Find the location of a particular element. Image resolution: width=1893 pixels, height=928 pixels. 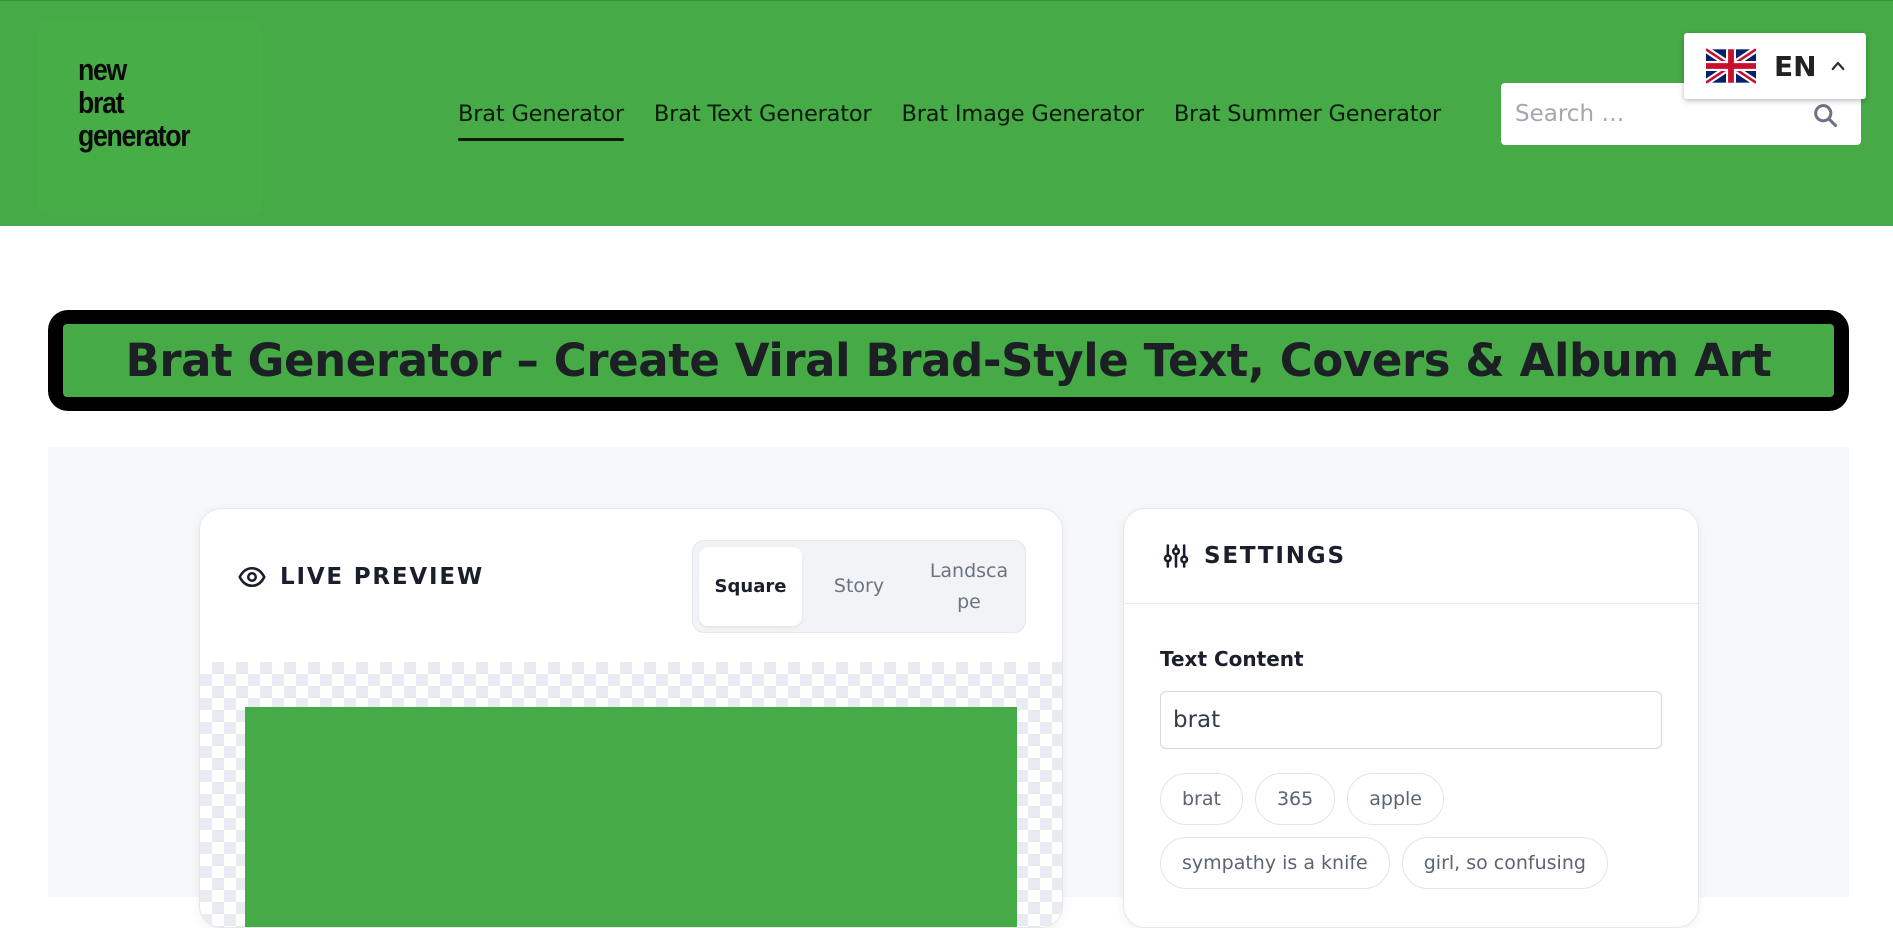

format-story-button: Story is located at coordinates (859, 586).